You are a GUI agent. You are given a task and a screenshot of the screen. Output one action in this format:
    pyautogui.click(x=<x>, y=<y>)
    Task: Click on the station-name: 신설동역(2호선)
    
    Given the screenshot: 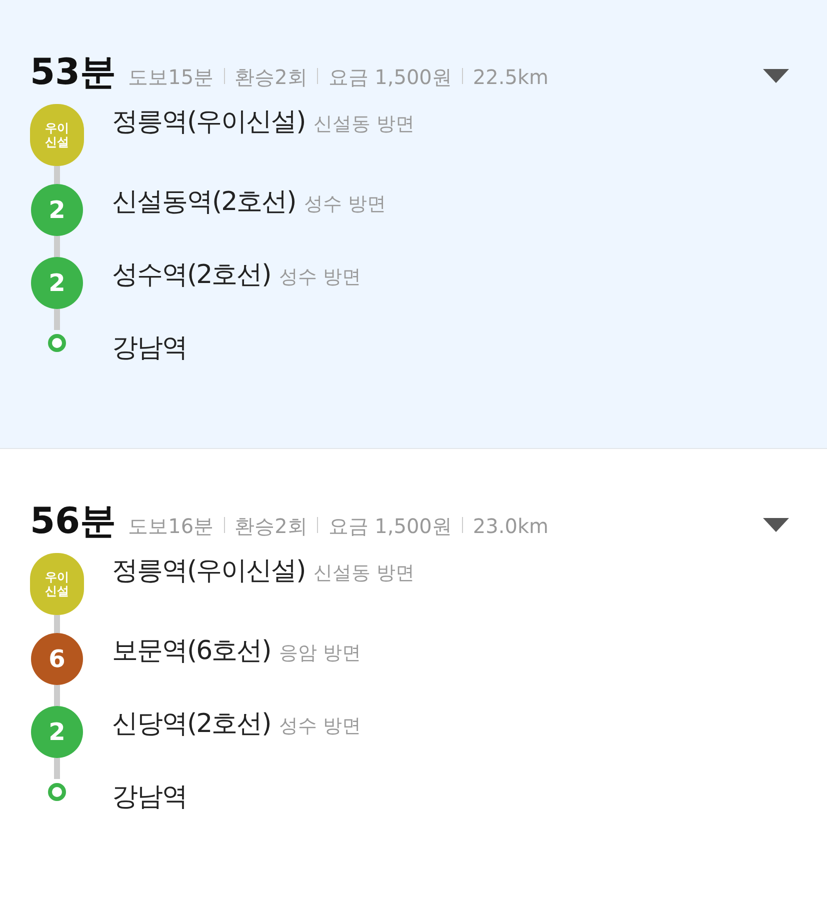 What is the action you would take?
    pyautogui.click(x=204, y=202)
    